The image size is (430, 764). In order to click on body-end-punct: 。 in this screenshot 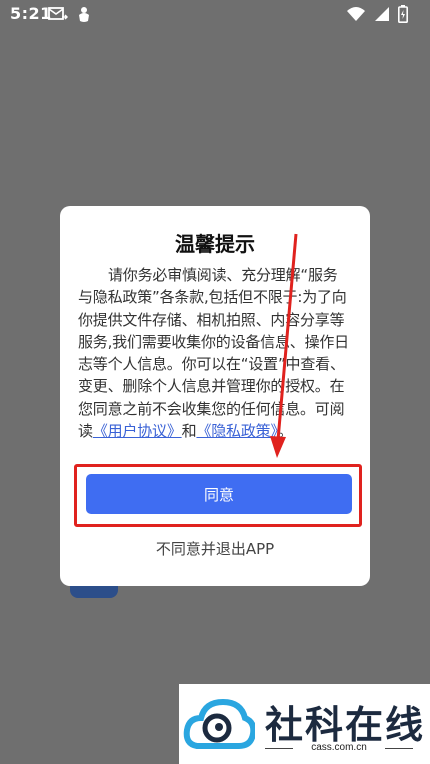, I will do `click(285, 431)`.